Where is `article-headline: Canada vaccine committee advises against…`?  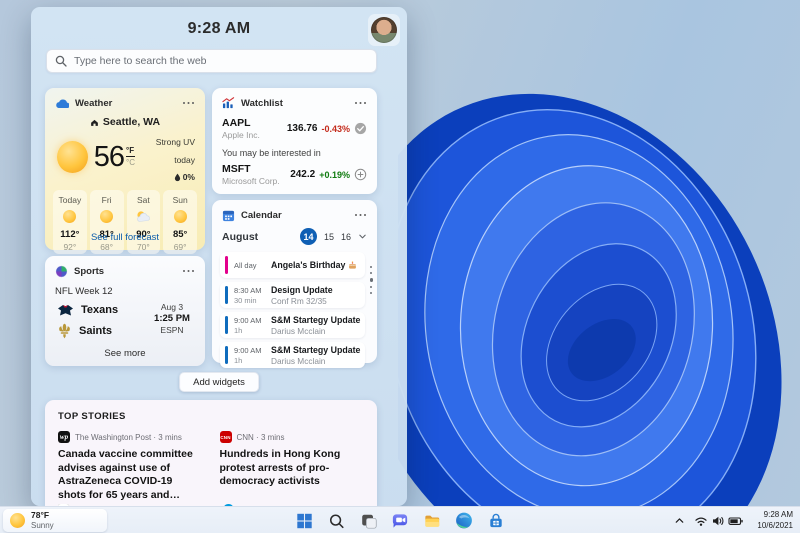
article-headline: Canada vaccine committee advises against… is located at coordinates (125, 474).